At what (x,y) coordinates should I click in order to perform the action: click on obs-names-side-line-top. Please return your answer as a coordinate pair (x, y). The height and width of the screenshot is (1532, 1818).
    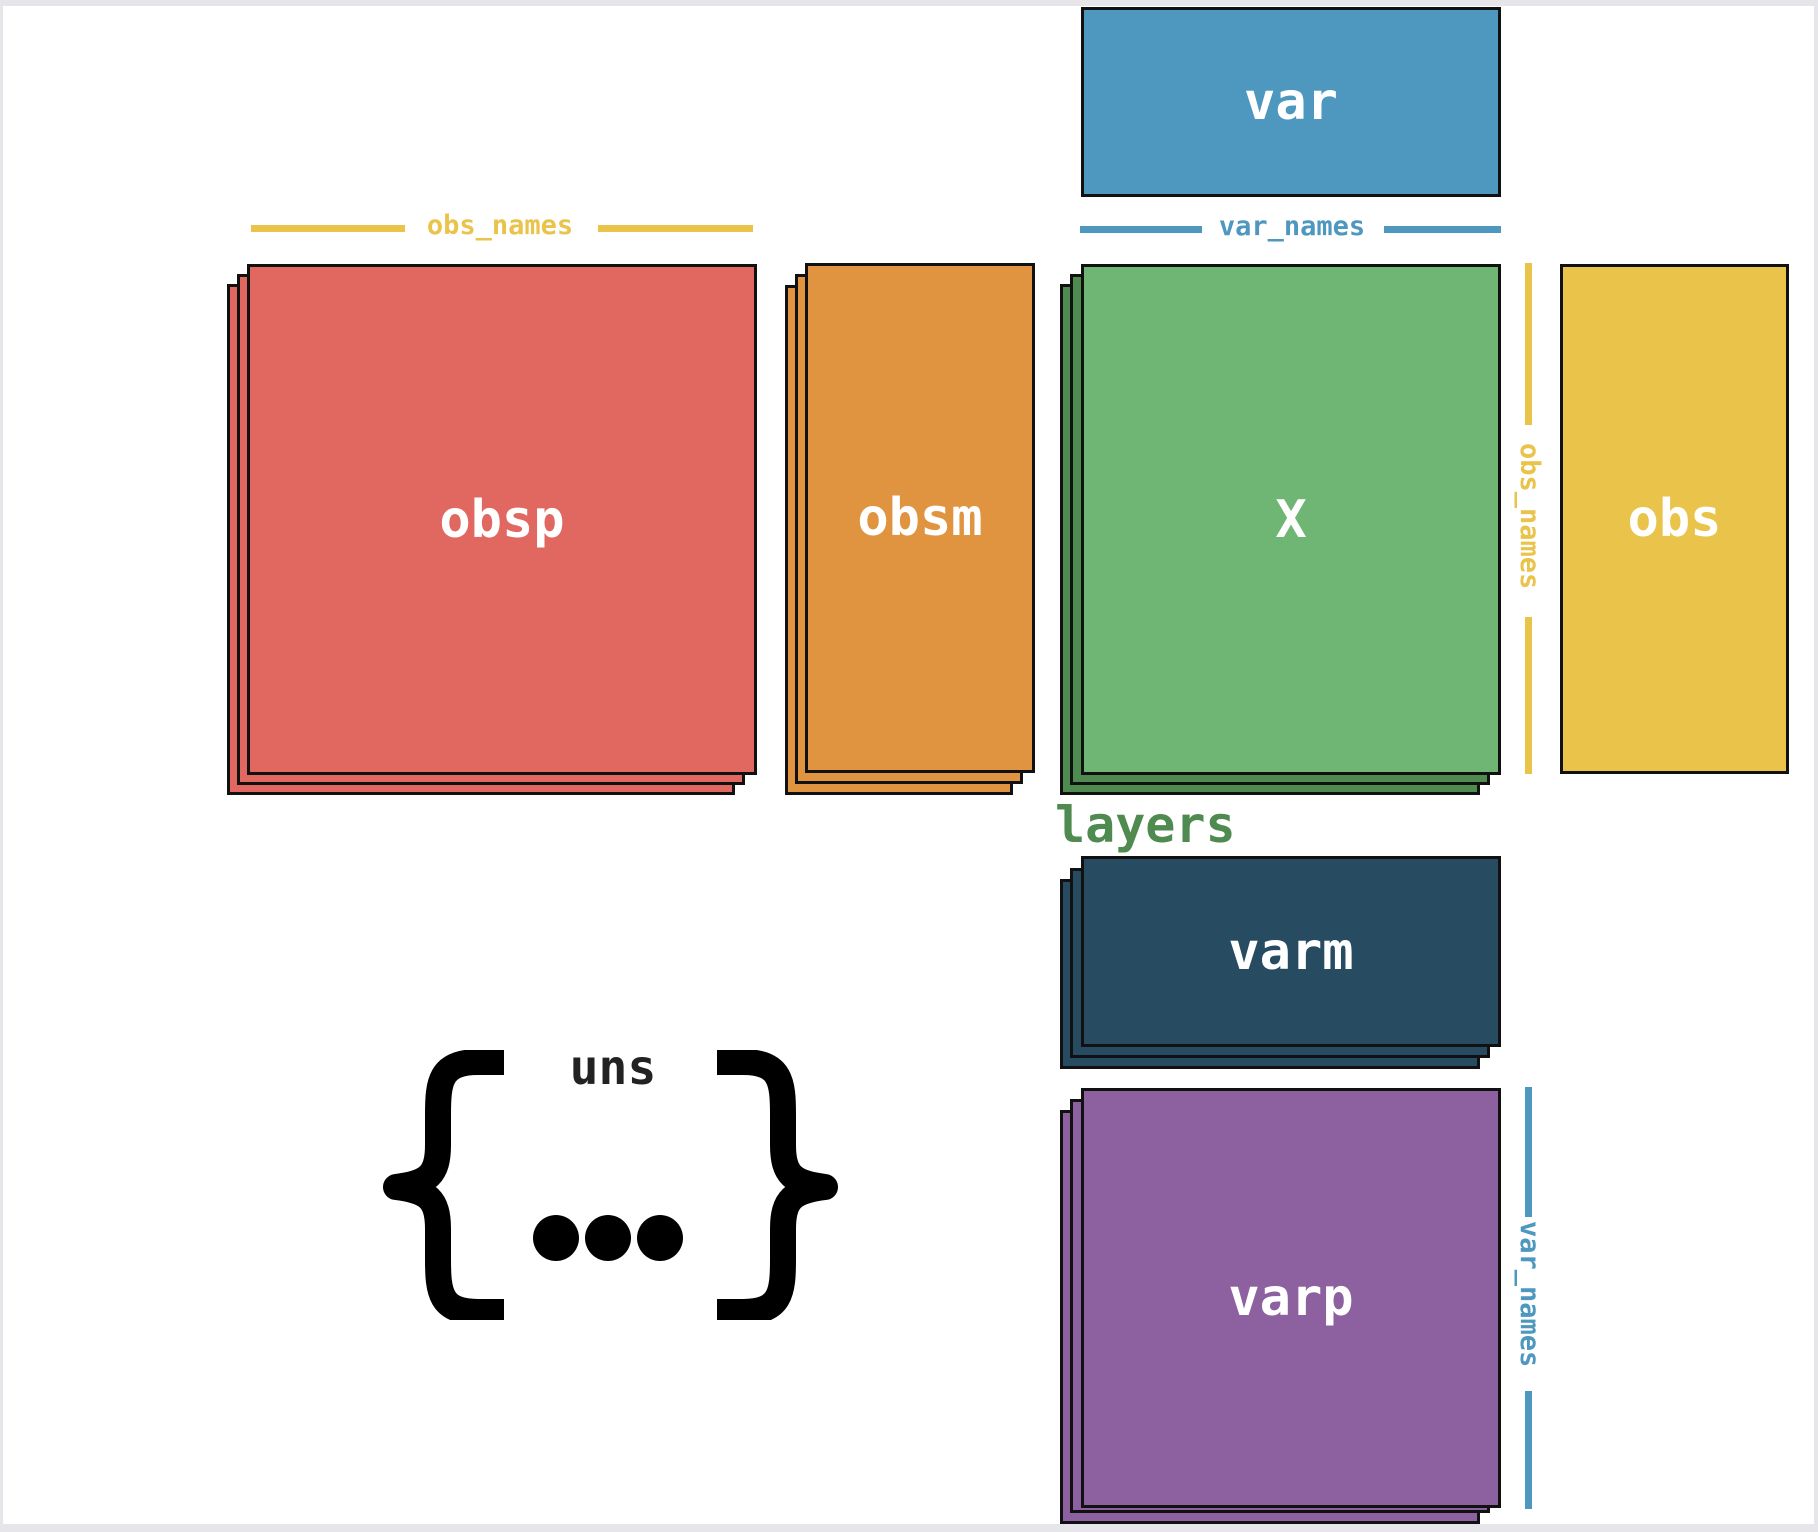
    Looking at the image, I should click on (1528, 344).